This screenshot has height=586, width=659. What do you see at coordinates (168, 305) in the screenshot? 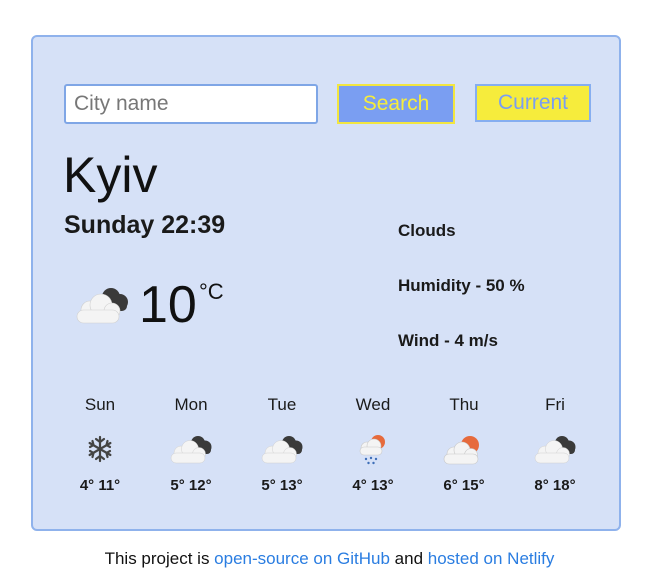
I see `current-temperature: 10` at bounding box center [168, 305].